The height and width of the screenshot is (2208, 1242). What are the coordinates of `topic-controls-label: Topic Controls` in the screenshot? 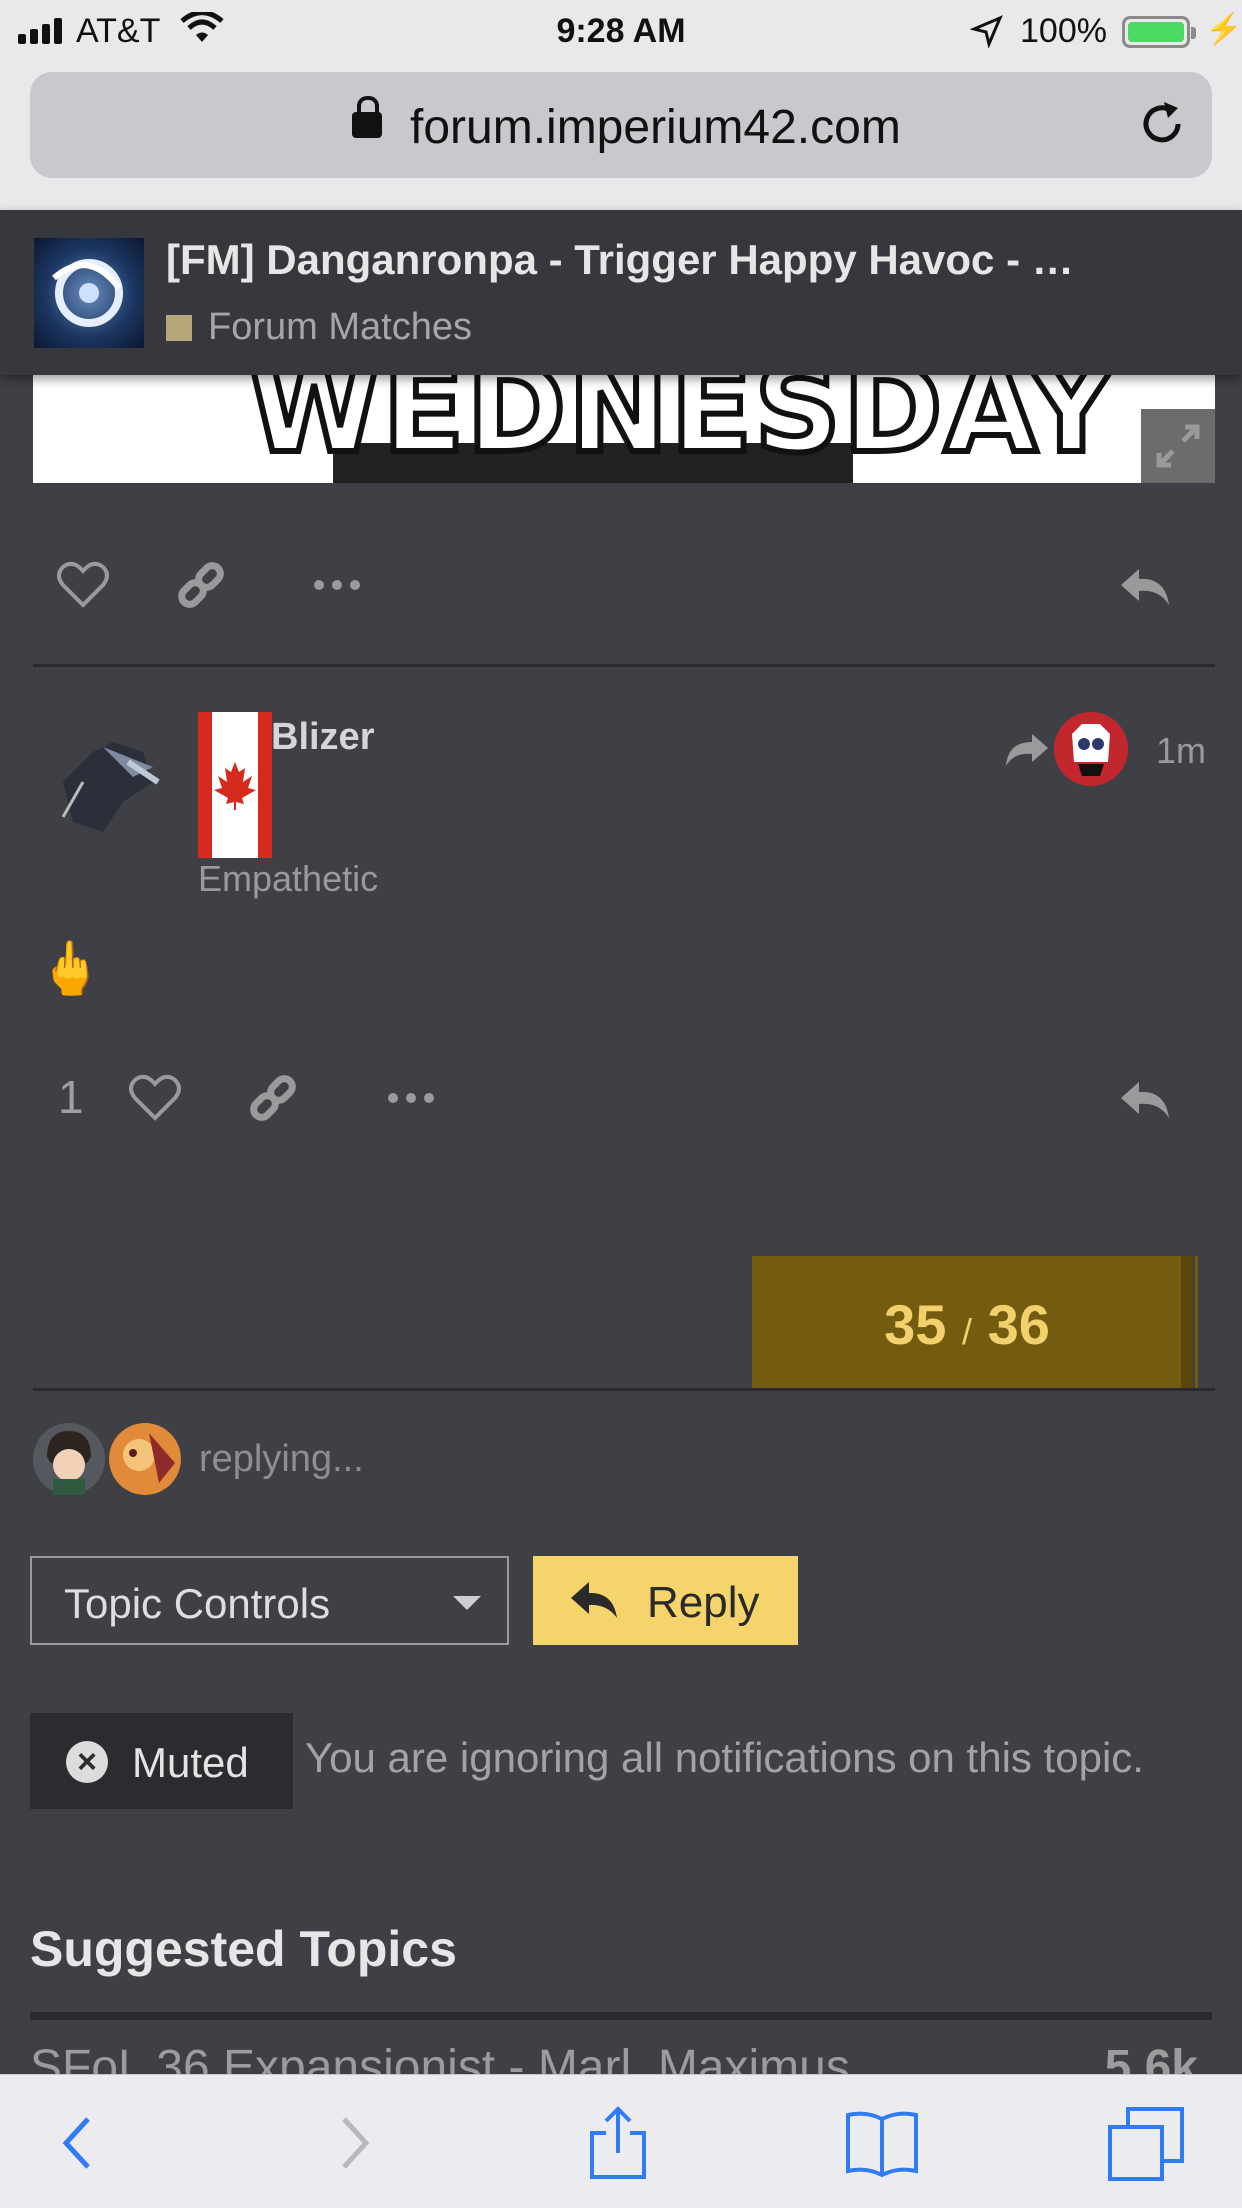 It's located at (197, 1603).